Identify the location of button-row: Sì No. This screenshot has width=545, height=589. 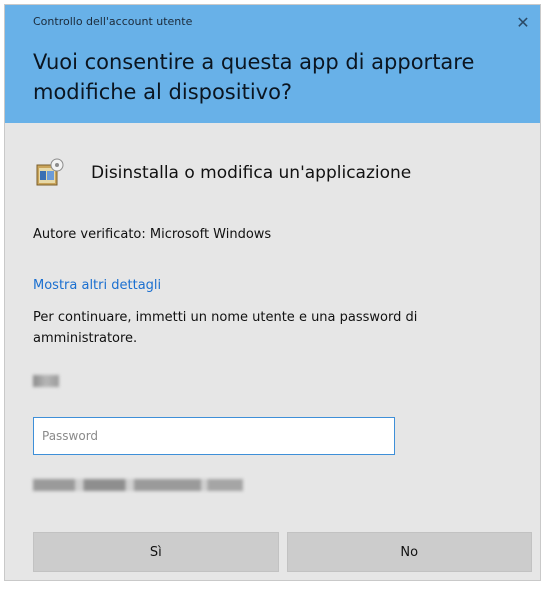
(282, 552).